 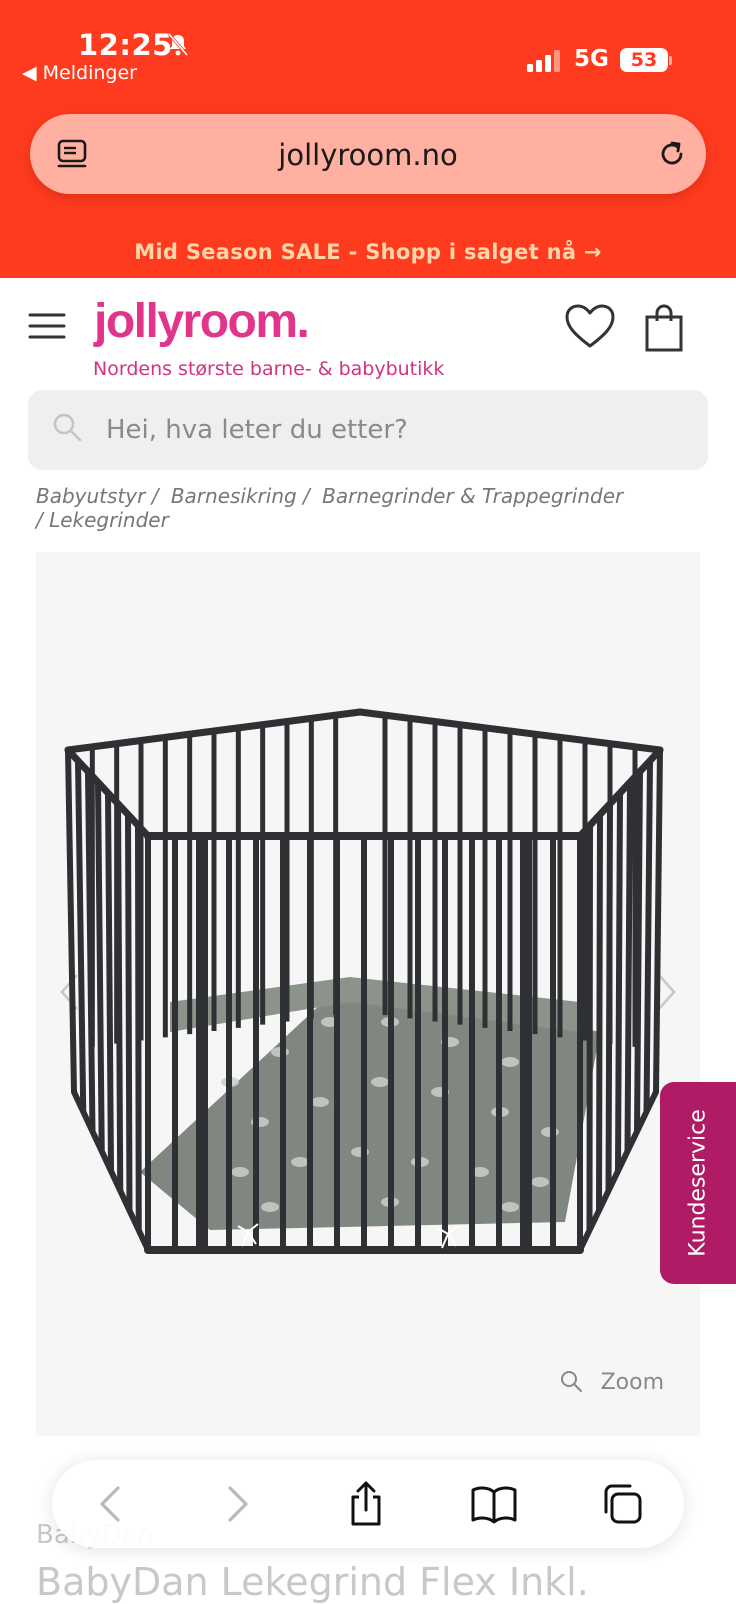 I want to click on customer-service-label: Kundeservice, so click(x=698, y=1183).